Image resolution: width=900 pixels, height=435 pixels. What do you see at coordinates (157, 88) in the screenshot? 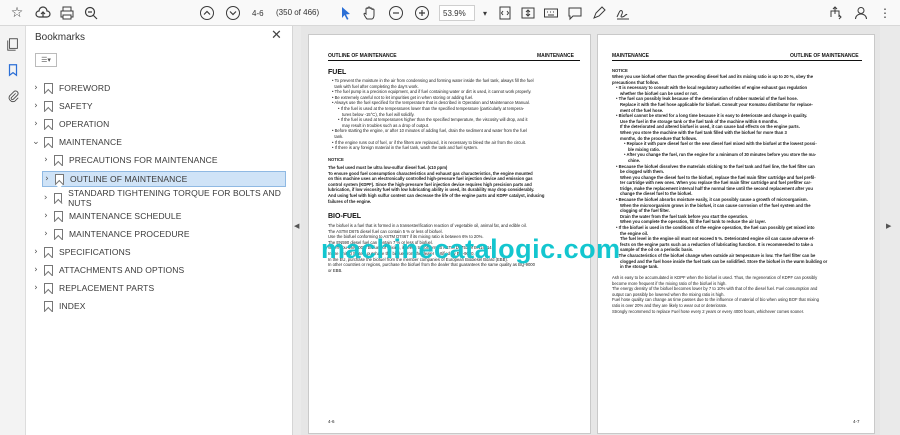
I see `bookmark-item: › FOREWORD` at bounding box center [157, 88].